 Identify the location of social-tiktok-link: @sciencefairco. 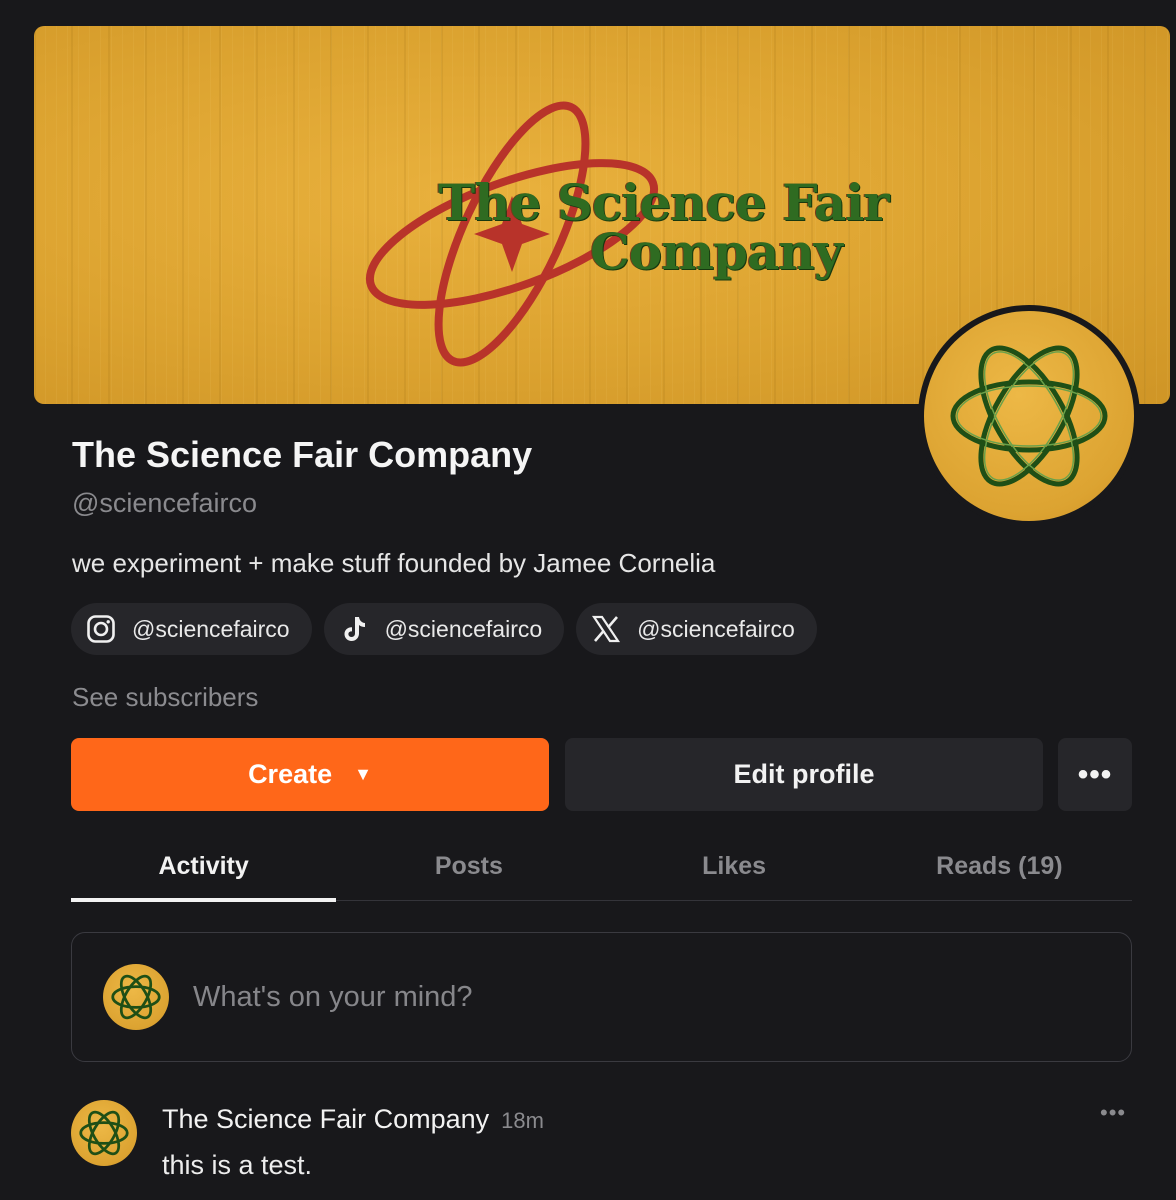
(444, 629).